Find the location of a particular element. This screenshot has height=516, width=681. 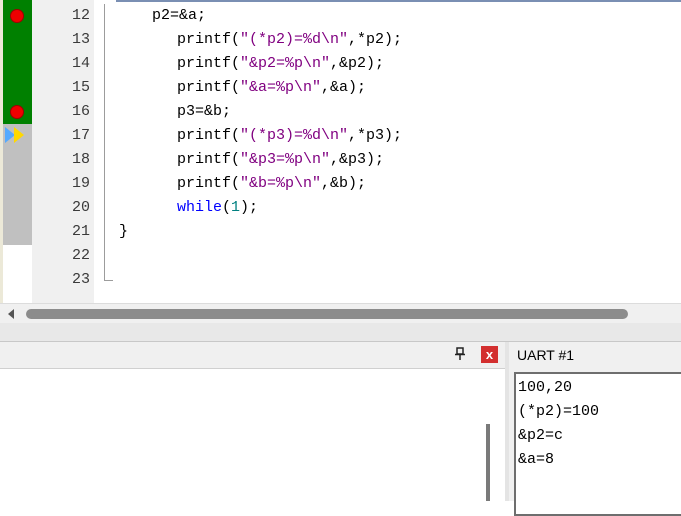

code-text: ( is located at coordinates (227, 207).